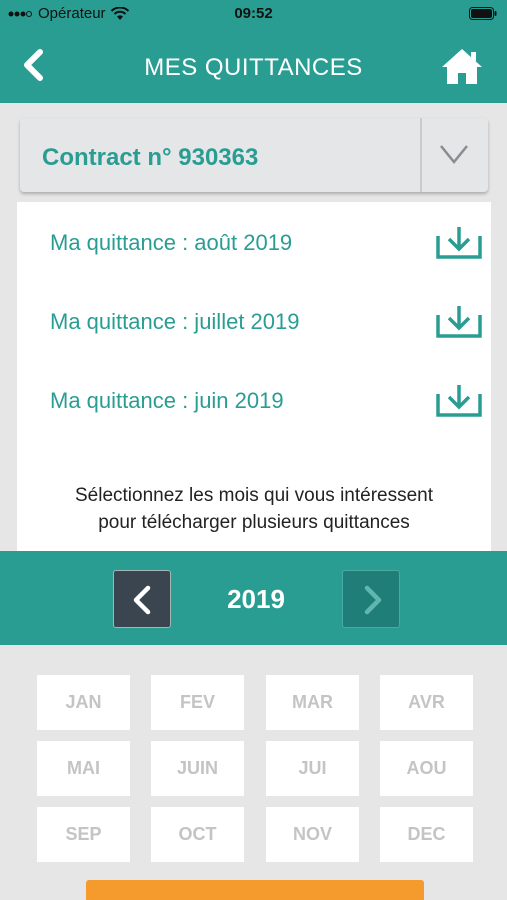 This screenshot has height=900, width=507. What do you see at coordinates (150, 157) in the screenshot?
I see `contract-label: Contract n° 930363` at bounding box center [150, 157].